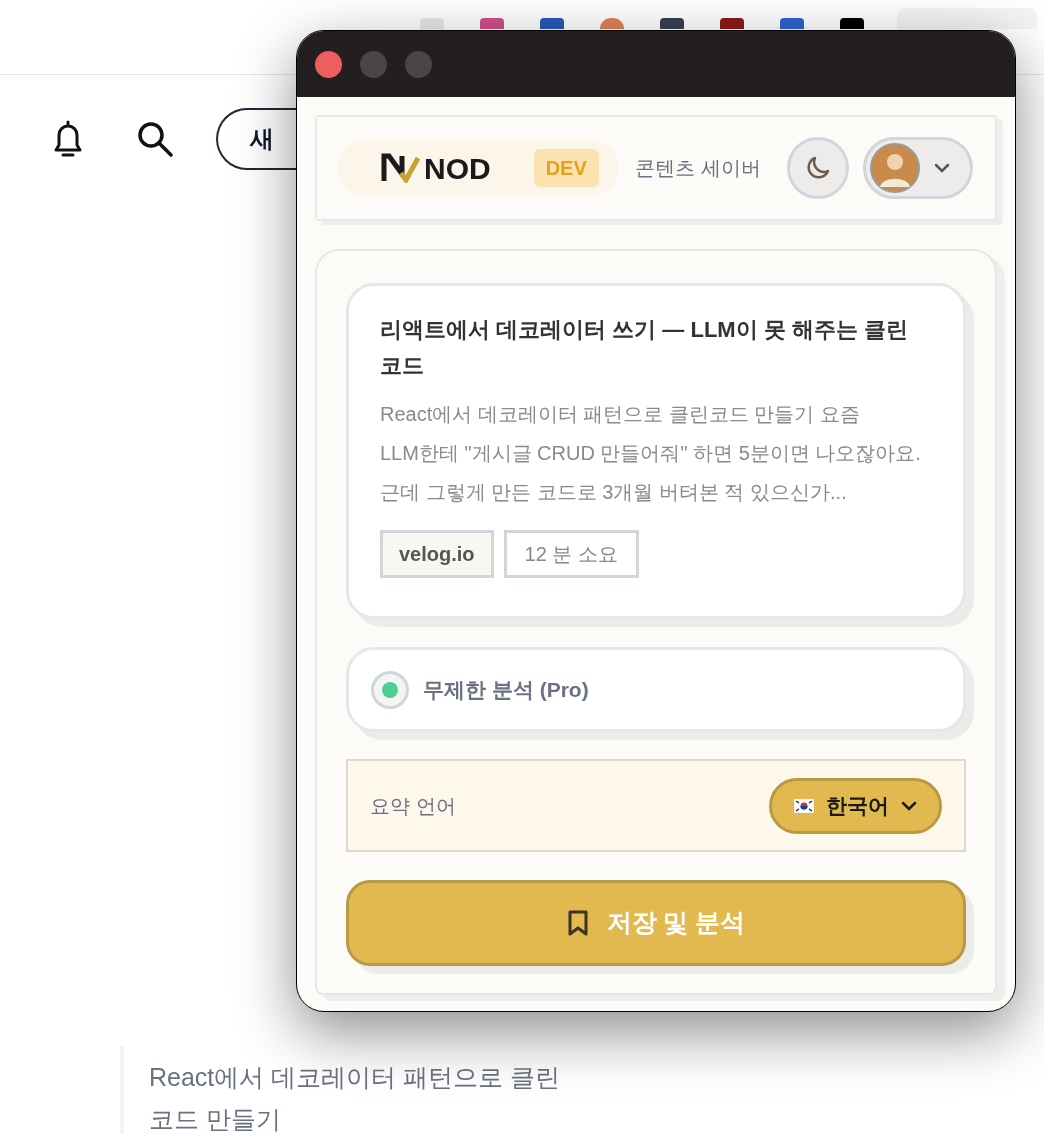 Image resolution: width=1044 pixels, height=1134 pixels. What do you see at coordinates (818, 168) in the screenshot?
I see `moon-icon` at bounding box center [818, 168].